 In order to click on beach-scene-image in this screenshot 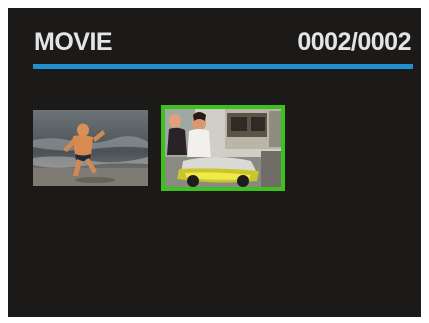, I will do `click(90, 148)`.